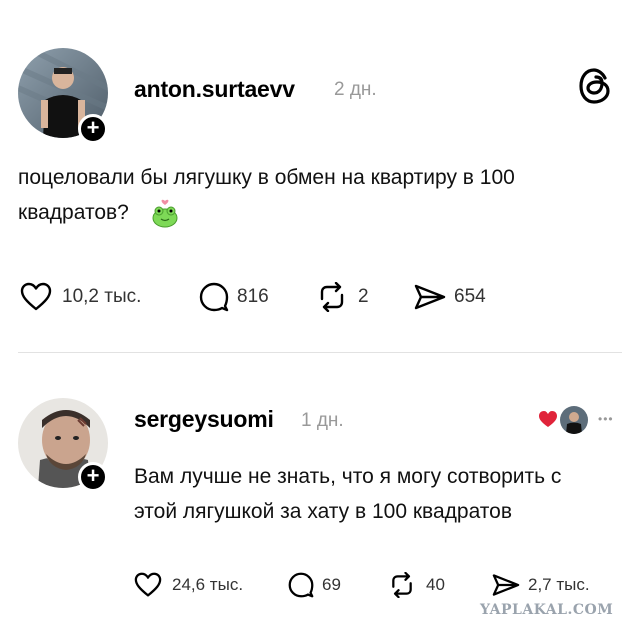 This screenshot has width=640, height=640. I want to click on reply-button: 69, so click(314, 585).